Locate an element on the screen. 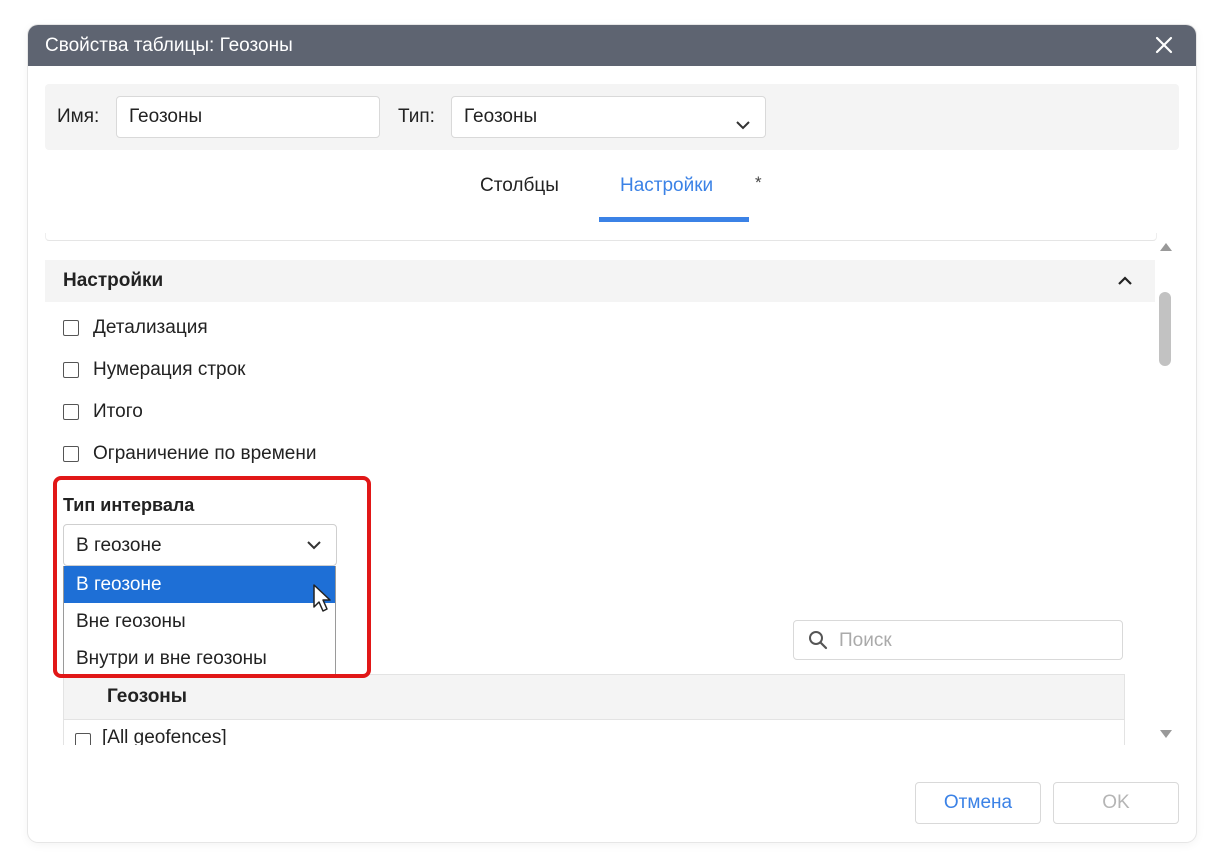 This screenshot has width=1224, height=861. column-header-geofences: Геозоны is located at coordinates (147, 696).